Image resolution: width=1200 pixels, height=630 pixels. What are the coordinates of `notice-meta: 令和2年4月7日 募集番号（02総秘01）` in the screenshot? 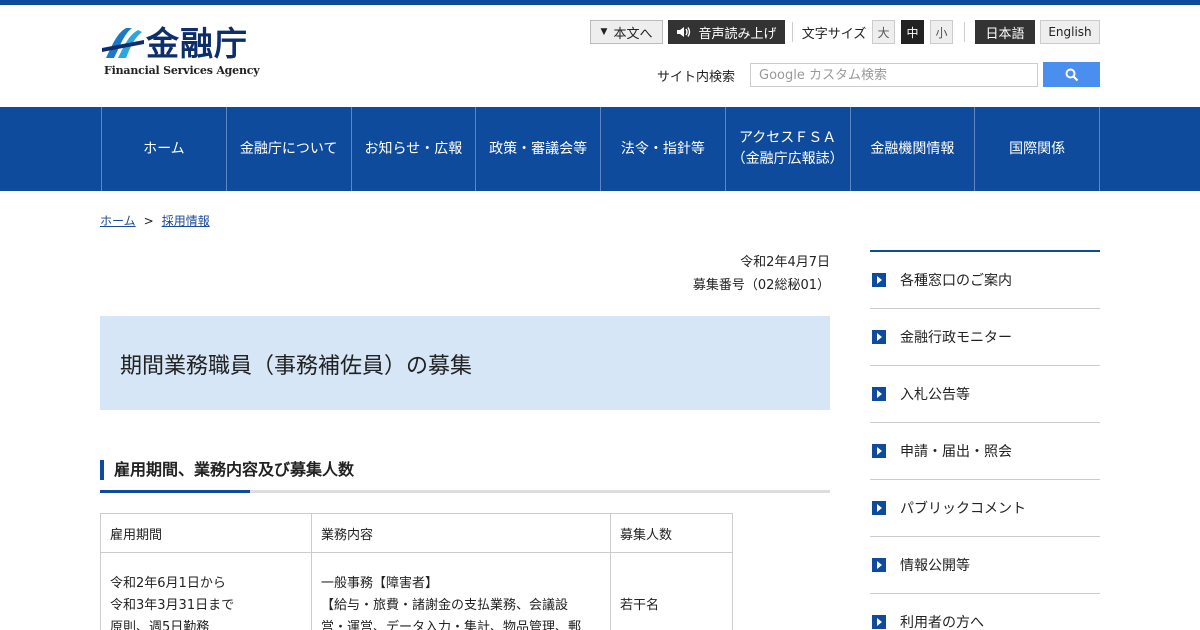 It's located at (695, 274).